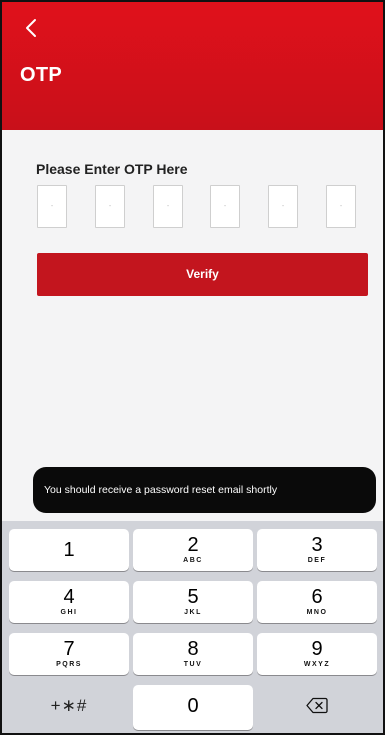 This screenshot has width=385, height=735. I want to click on symbols-key: +∗#, so click(69, 705).